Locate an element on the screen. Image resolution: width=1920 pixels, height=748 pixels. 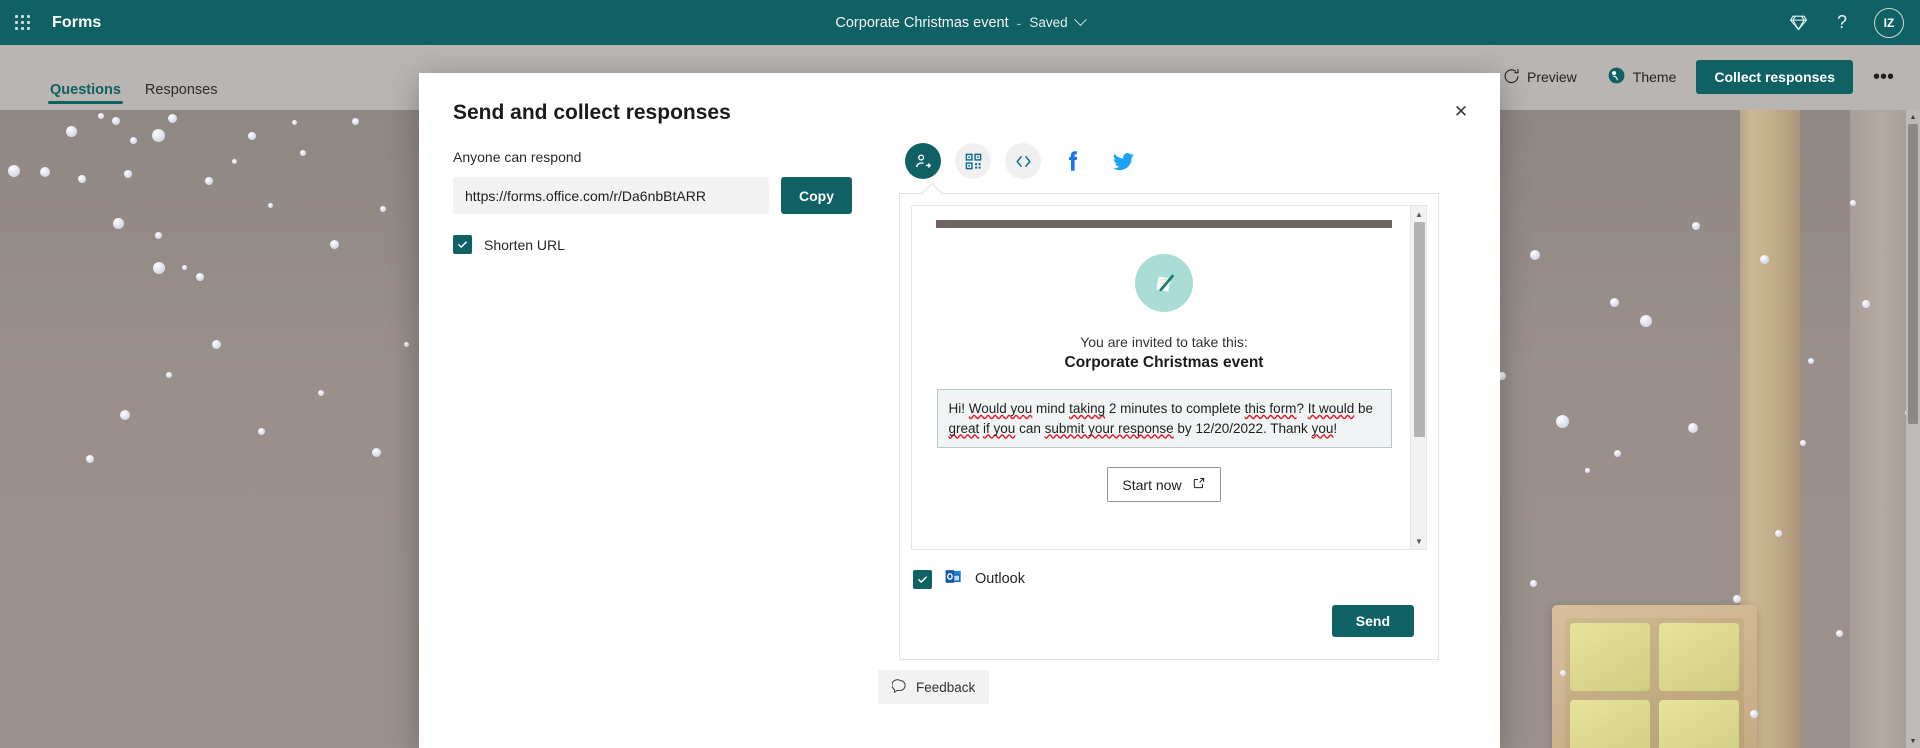
more-options-icon: ••• is located at coordinates (1883, 77).